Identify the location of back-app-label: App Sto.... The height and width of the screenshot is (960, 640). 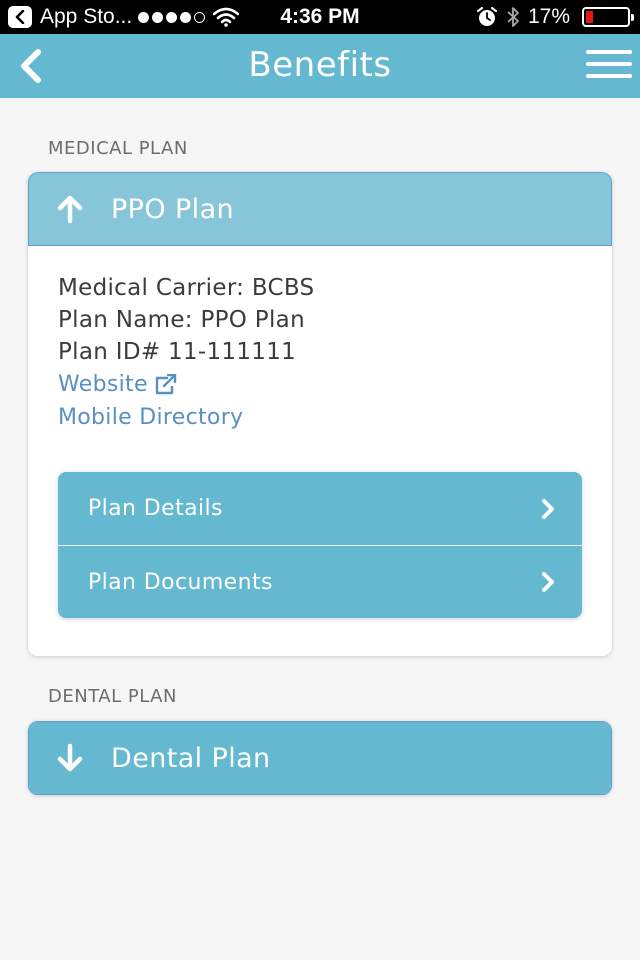
(86, 17).